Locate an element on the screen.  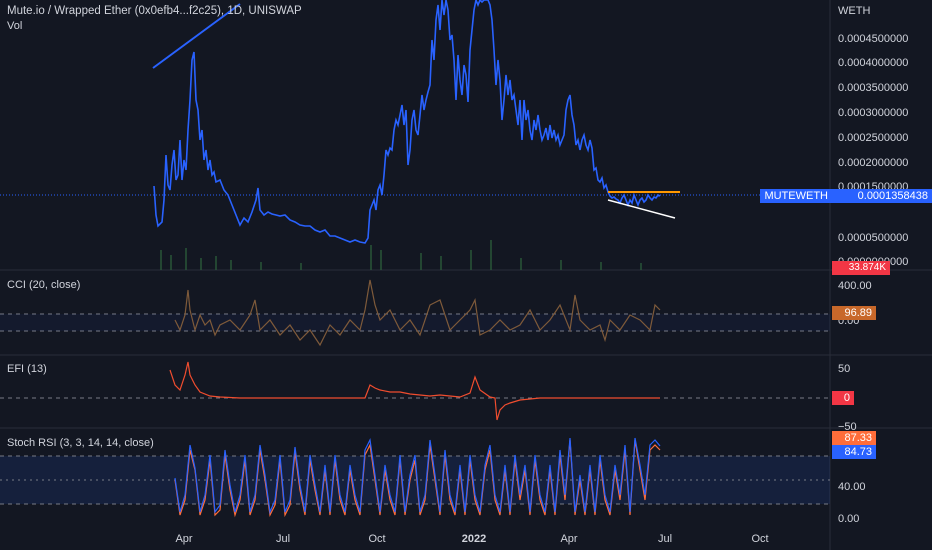
price-axis-label: 0.0002500000 is located at coordinates (873, 138).